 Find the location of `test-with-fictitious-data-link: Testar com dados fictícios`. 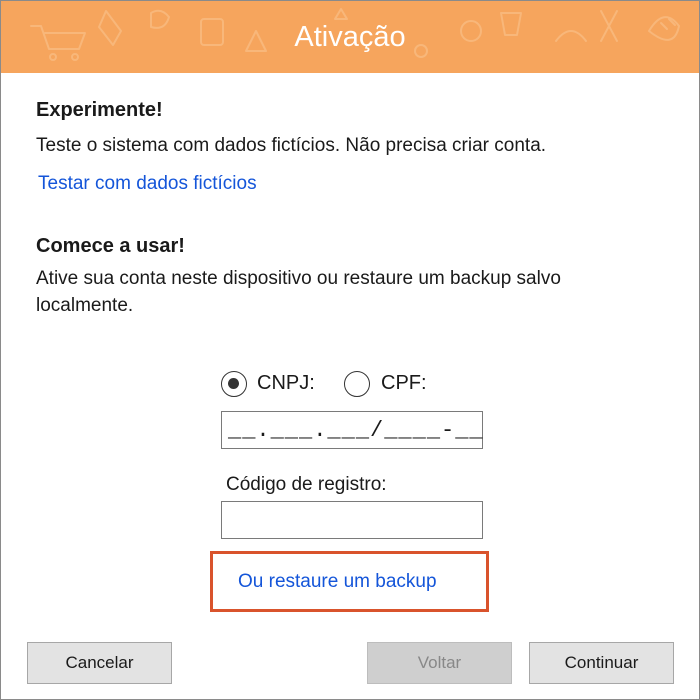

test-with-fictitious-data-link: Testar com dados fictícios is located at coordinates (147, 184).